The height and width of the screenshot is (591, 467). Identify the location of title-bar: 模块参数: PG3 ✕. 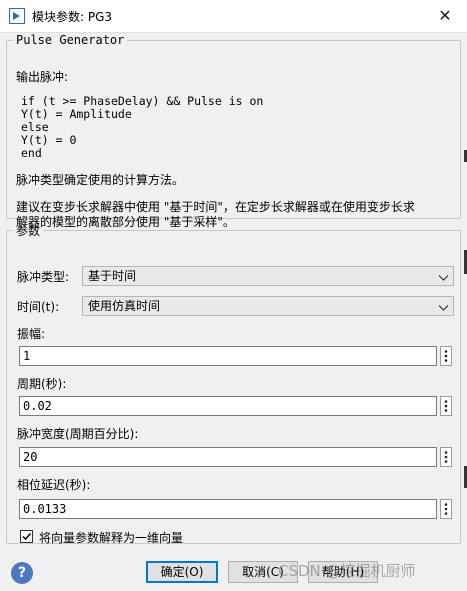
(233, 16).